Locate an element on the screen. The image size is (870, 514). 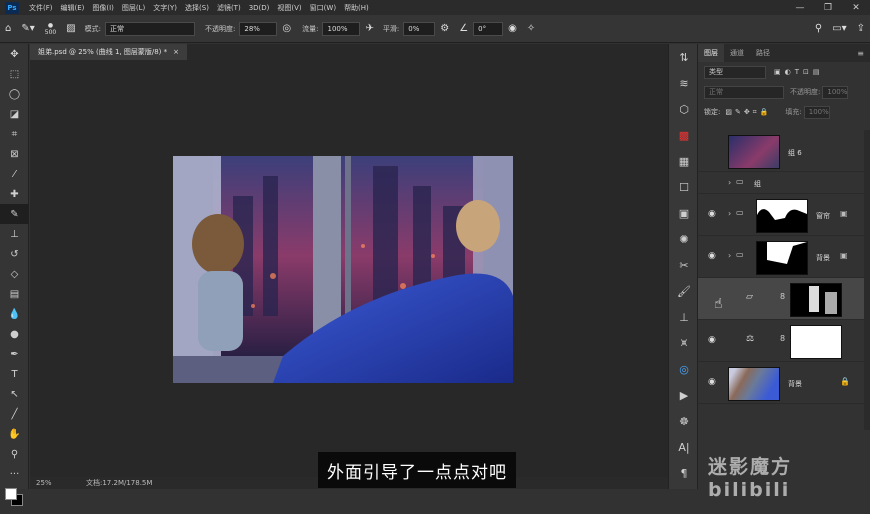
close-tab-icon: × is located at coordinates (176, 52).